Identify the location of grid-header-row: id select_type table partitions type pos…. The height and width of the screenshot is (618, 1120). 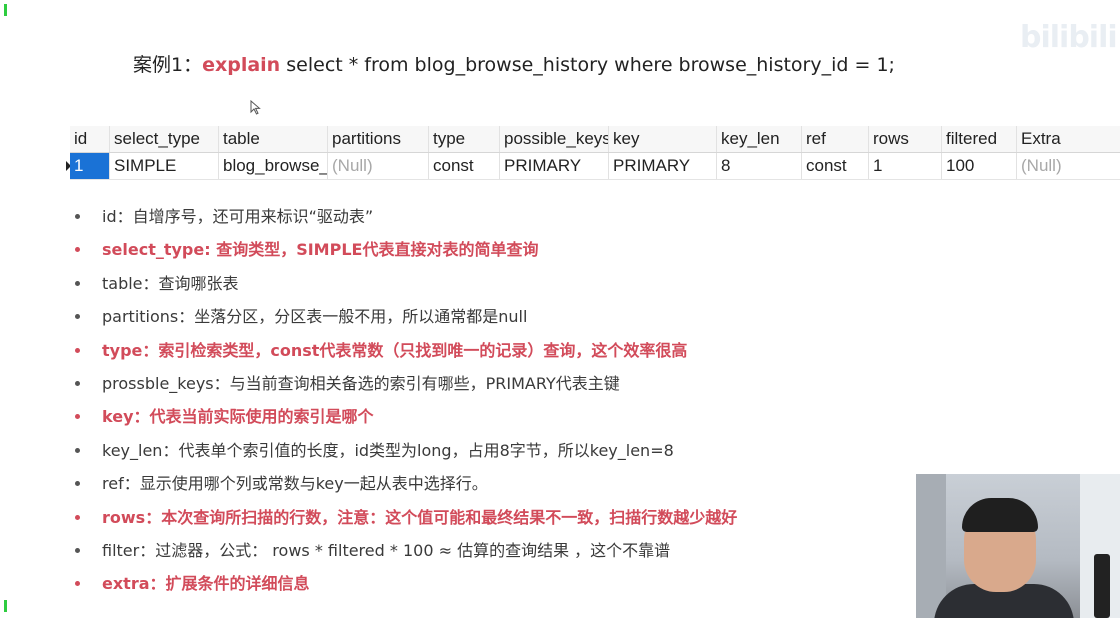
(595, 139).